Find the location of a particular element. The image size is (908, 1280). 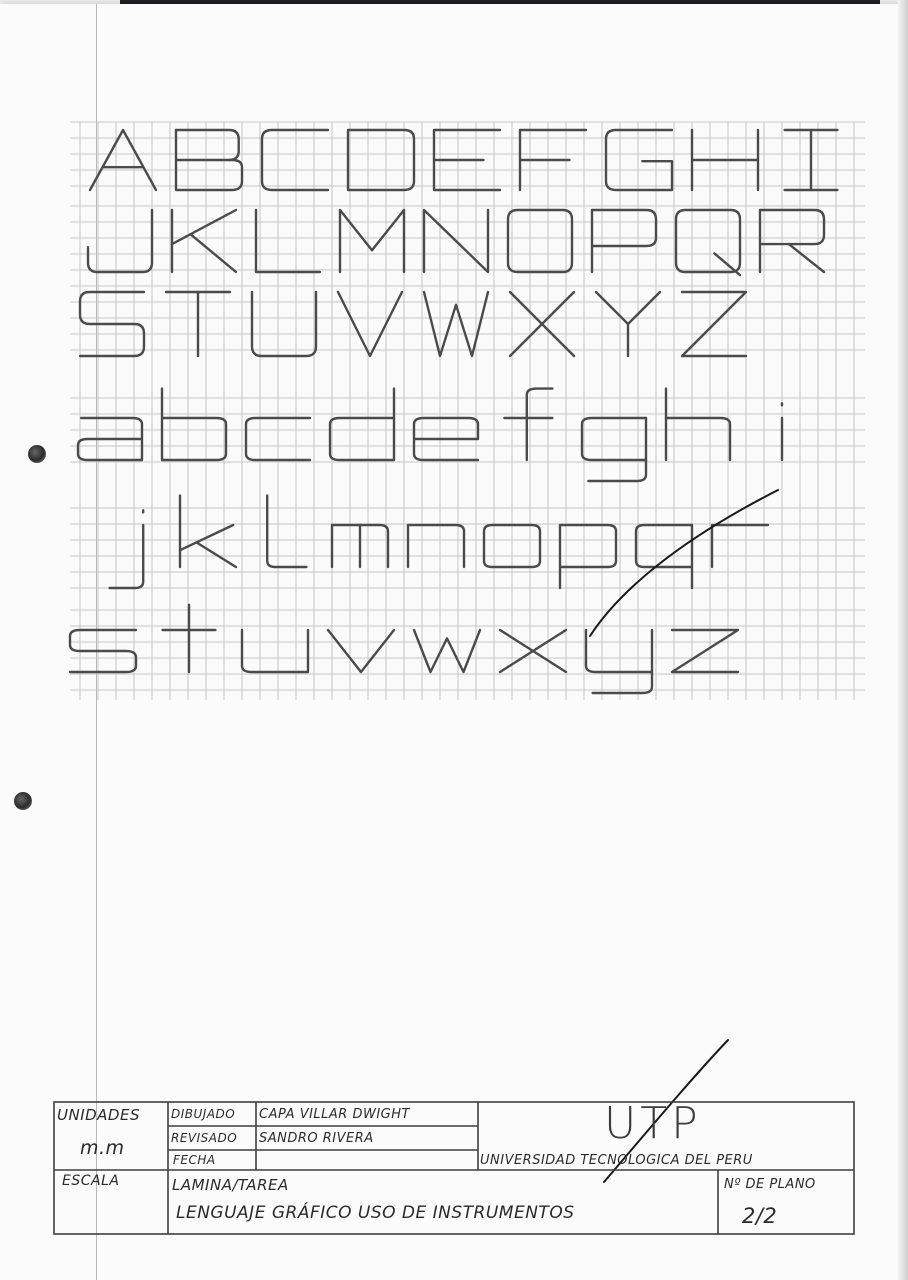

letter-lower-b is located at coordinates (194, 424).